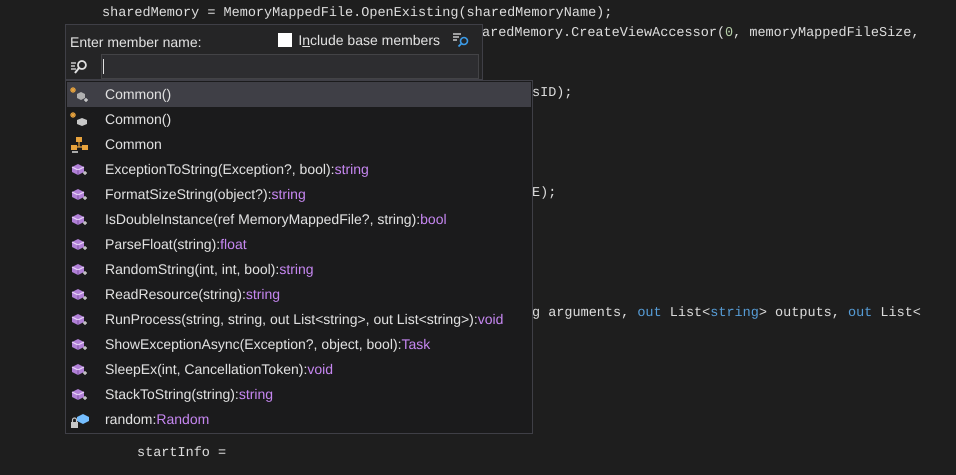 The height and width of the screenshot is (475, 956). Describe the element at coordinates (726, 313) in the screenshot. I see `code-line: g arguments, out List<string> outputs, out List<` at that location.